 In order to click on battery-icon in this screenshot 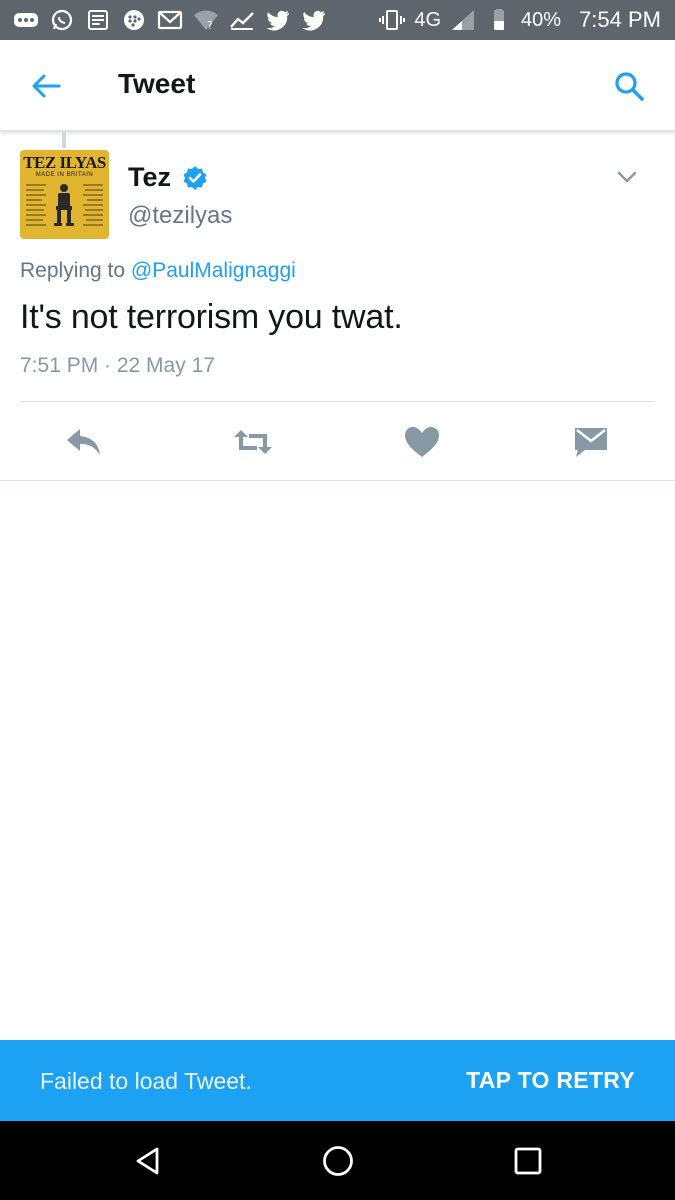, I will do `click(499, 20)`.